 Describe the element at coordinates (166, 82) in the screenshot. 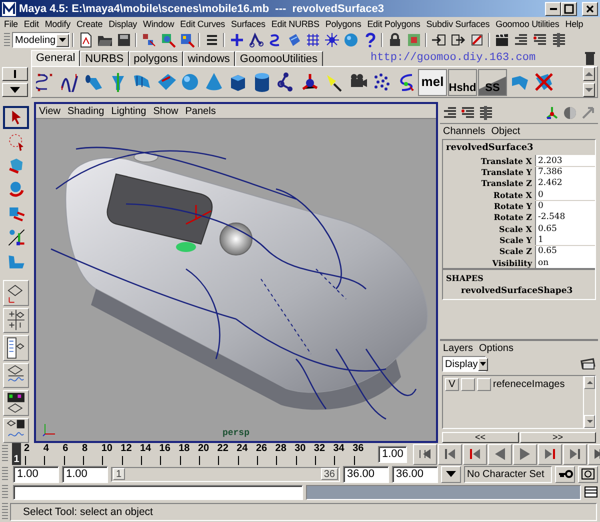

I see `plane-icon` at that location.